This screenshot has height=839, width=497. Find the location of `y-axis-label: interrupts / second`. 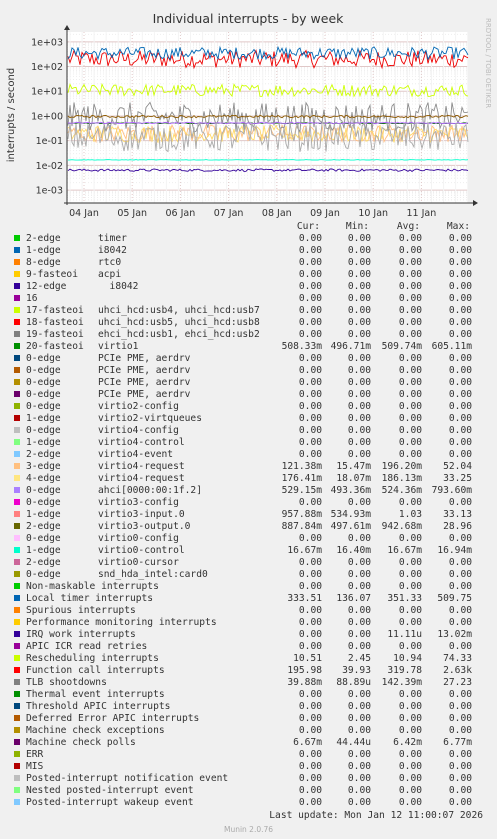

y-axis-label: interrupts / second is located at coordinates (11, 115).